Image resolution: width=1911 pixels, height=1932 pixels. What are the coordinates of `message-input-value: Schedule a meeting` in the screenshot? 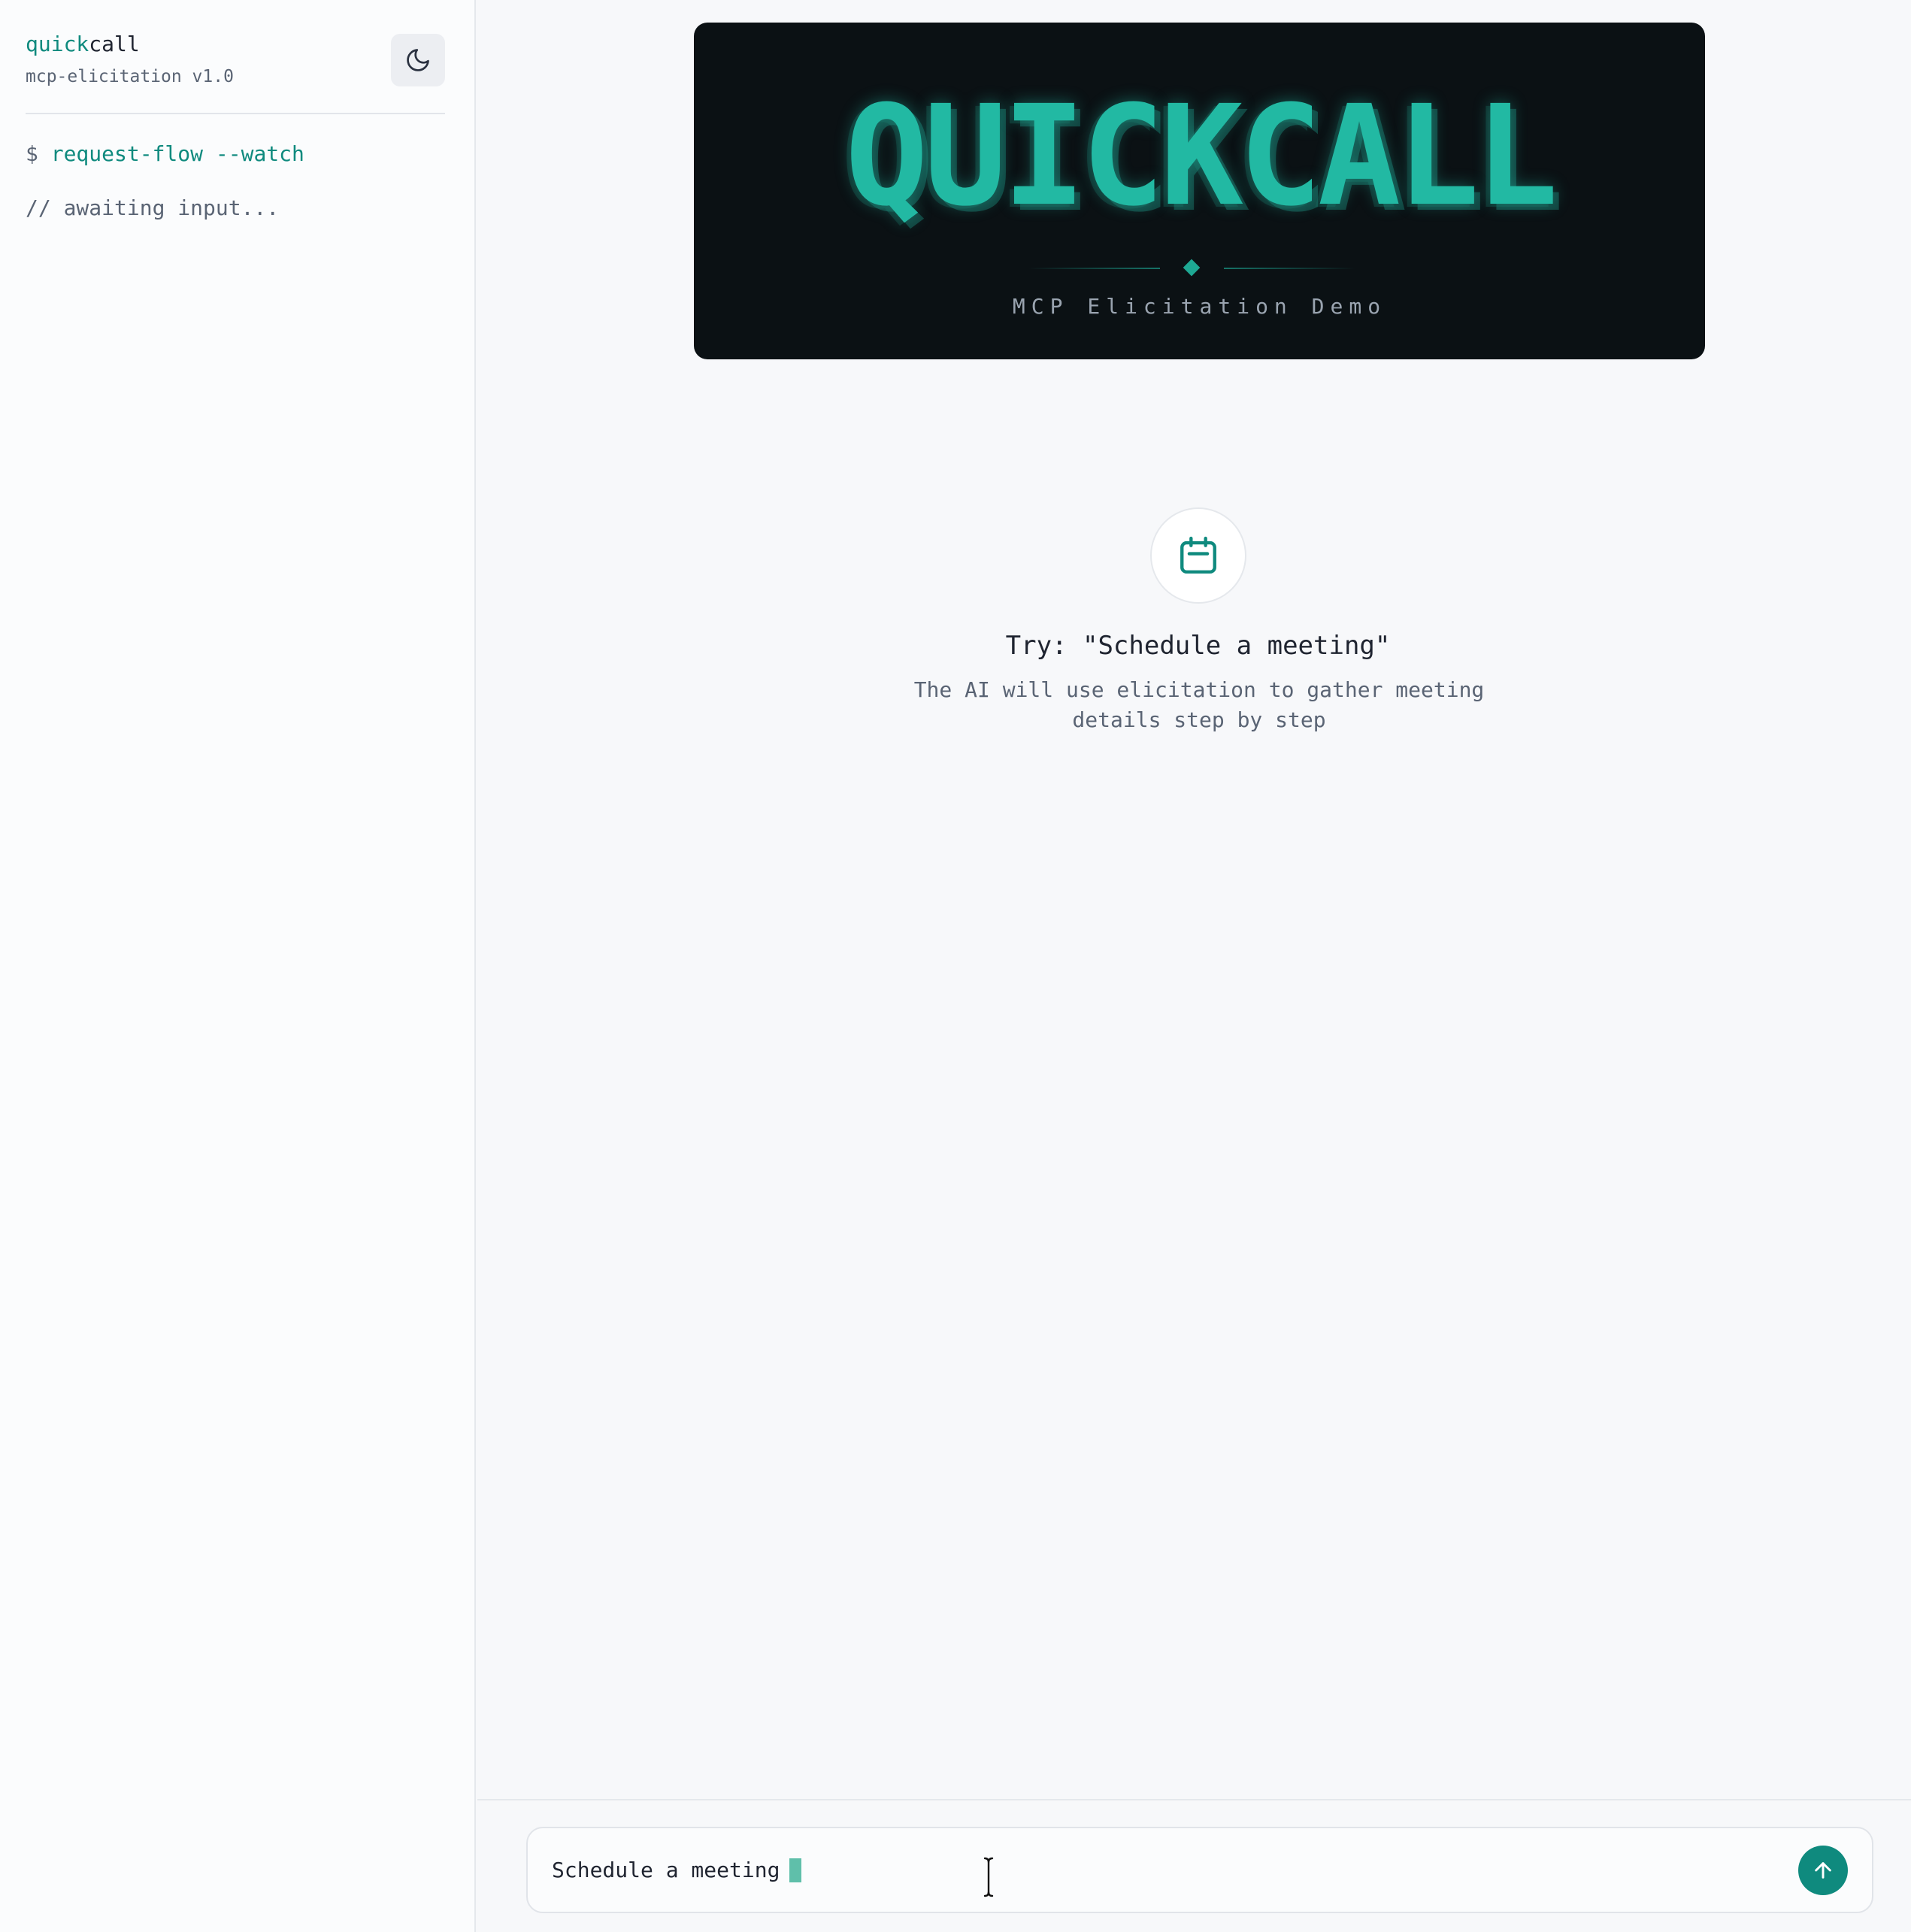 It's located at (666, 1870).